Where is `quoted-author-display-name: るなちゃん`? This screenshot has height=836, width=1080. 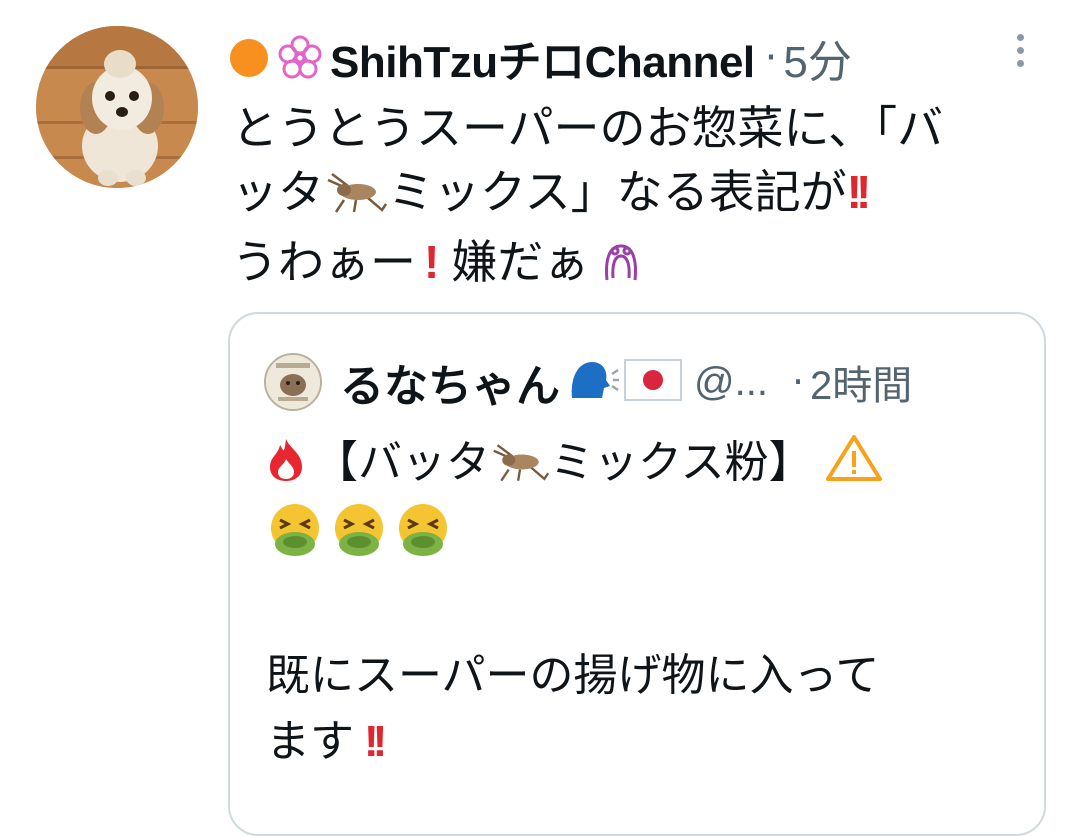
quoted-author-display-name: るなちゃん is located at coordinates (450, 382).